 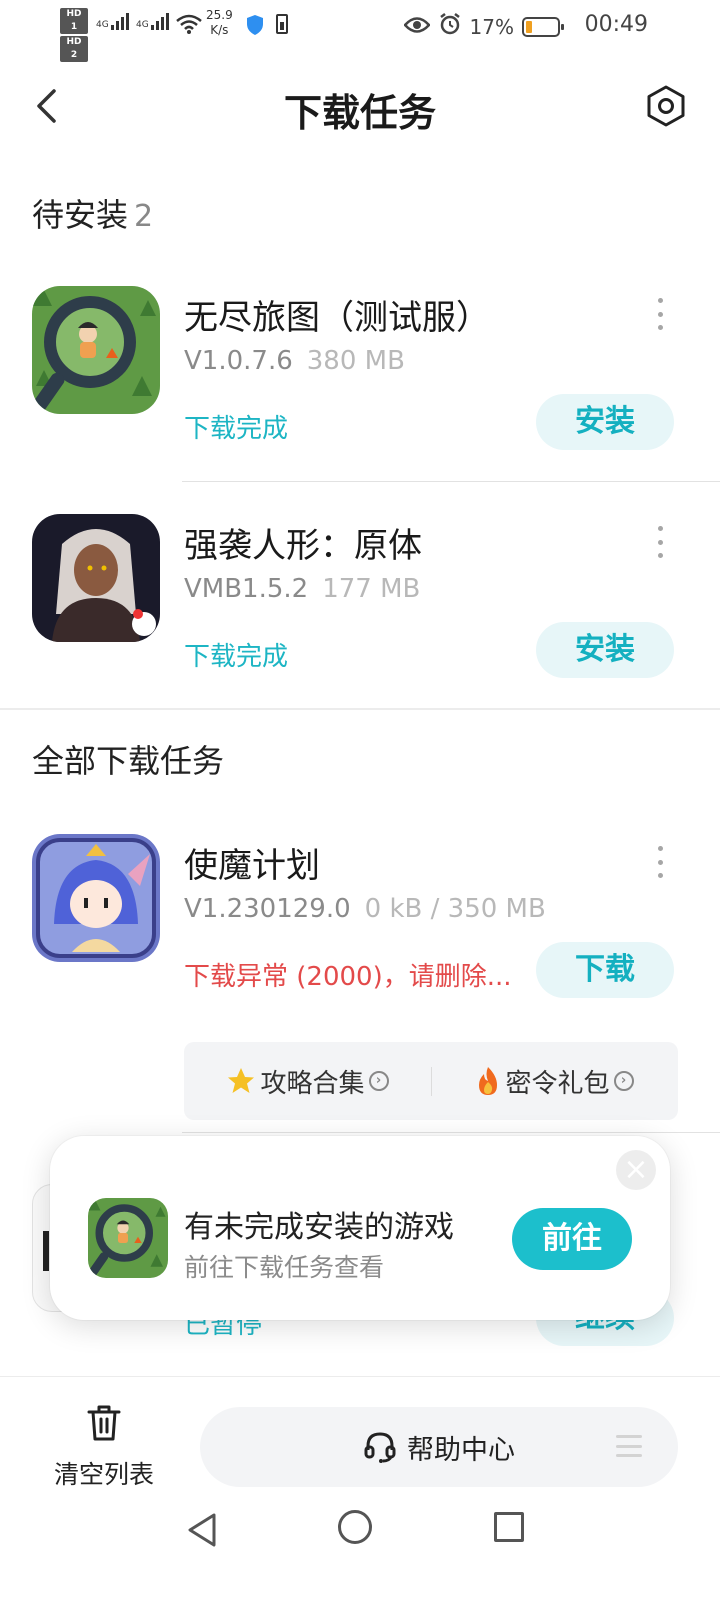 I want to click on star-icon, so click(x=241, y=1080).